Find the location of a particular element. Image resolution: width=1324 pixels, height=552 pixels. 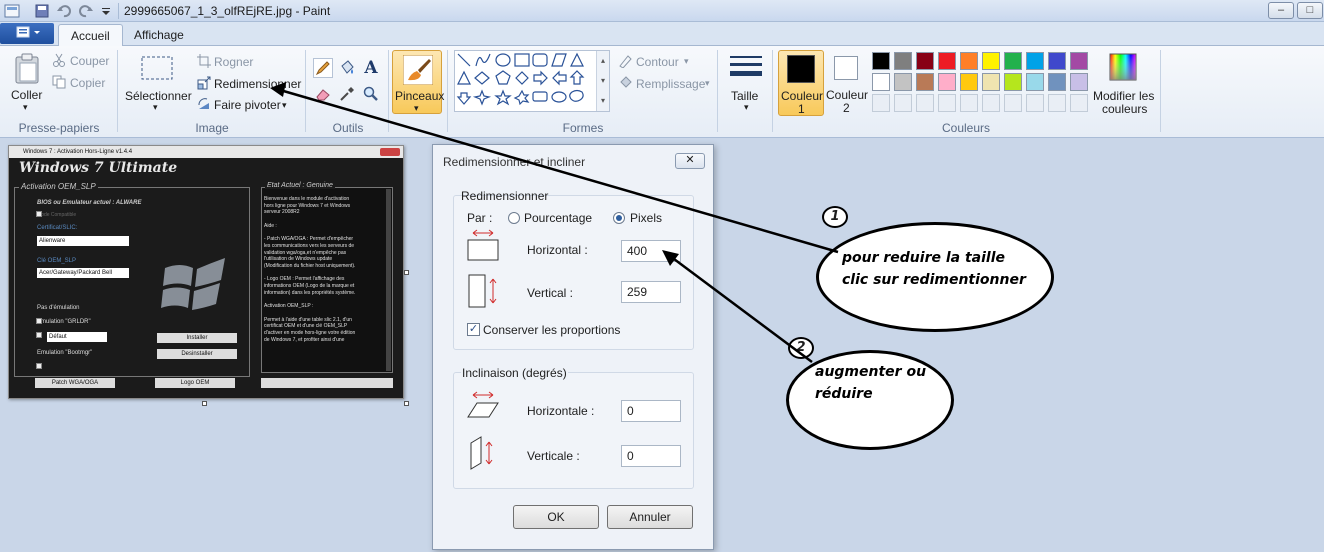

embedded-description-line: l'utilisation de Windows update is located at coordinates (298, 259).